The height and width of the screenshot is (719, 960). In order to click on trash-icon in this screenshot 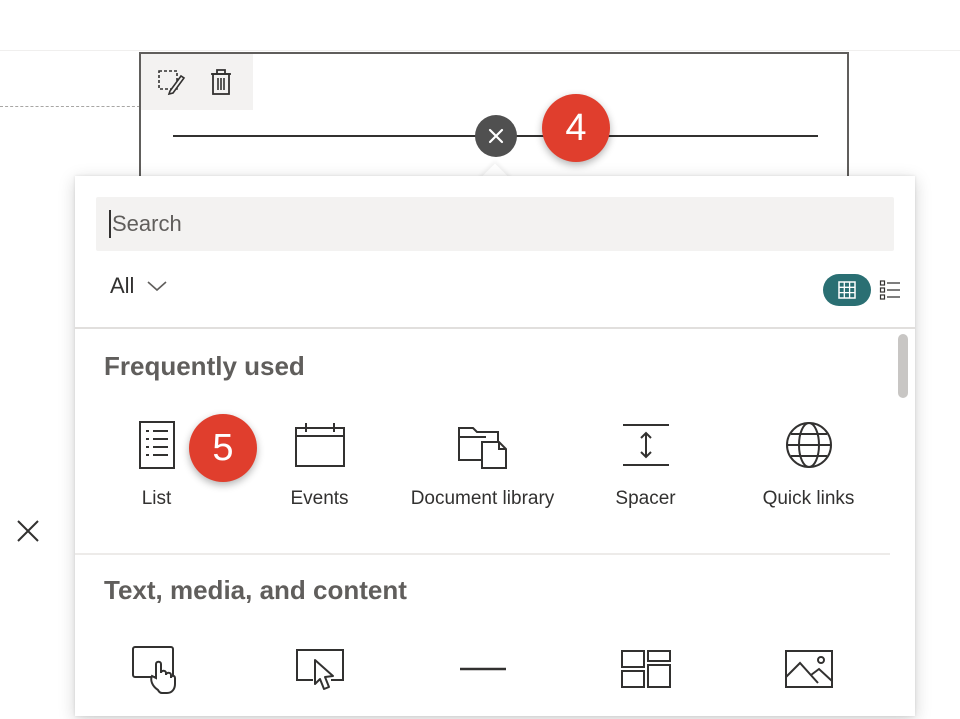, I will do `click(221, 82)`.